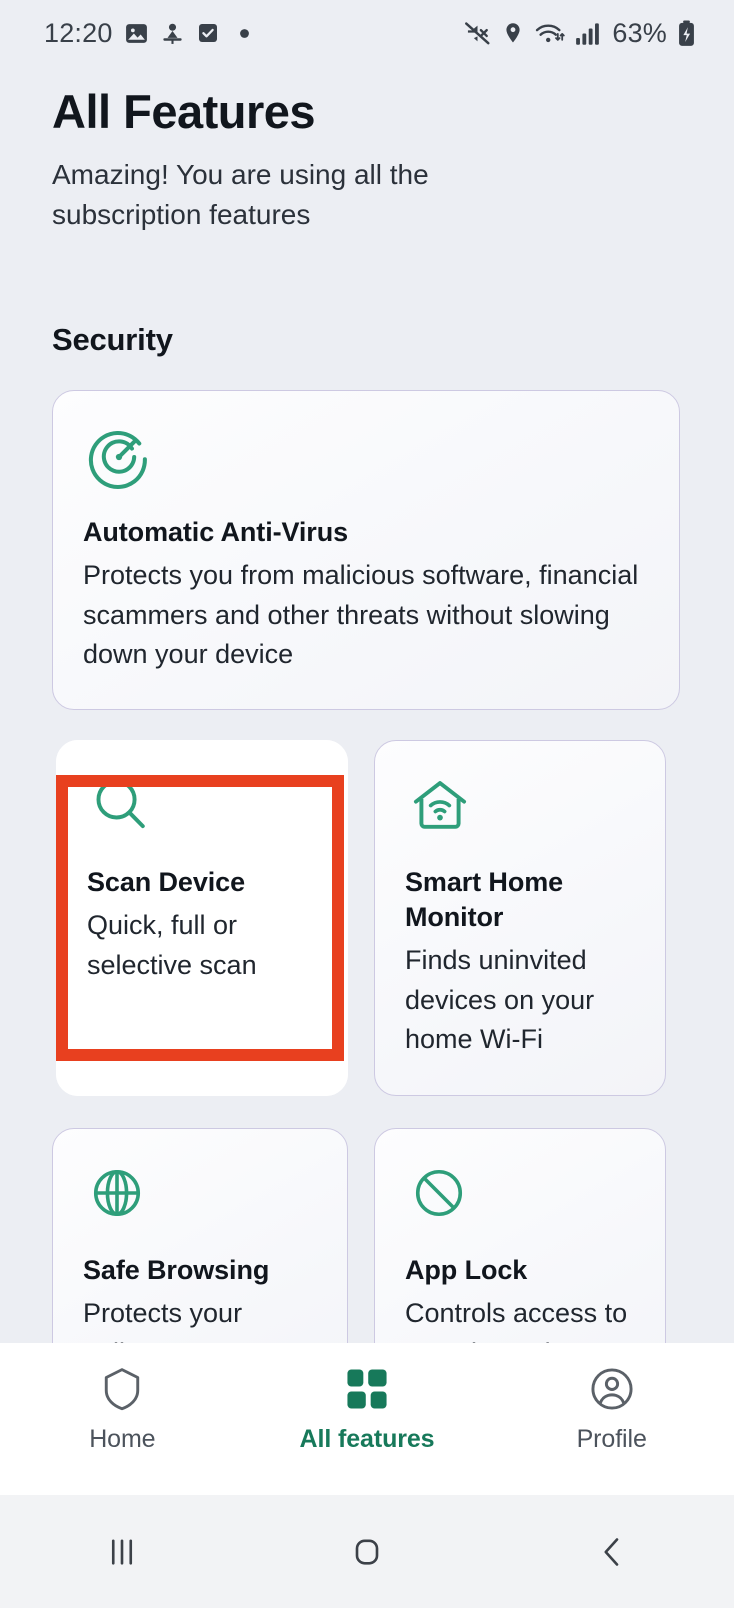  I want to click on account-circle-icon, so click(612, 1389).